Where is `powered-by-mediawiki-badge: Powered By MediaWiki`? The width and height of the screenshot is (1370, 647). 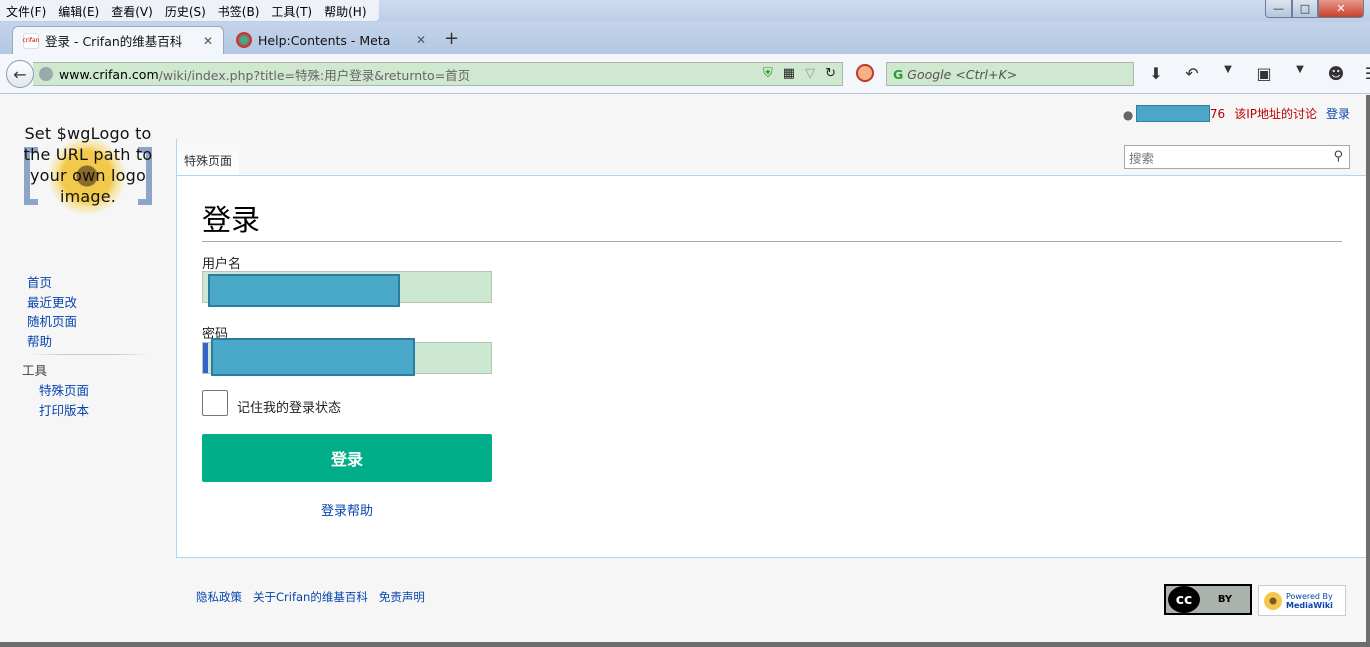 powered-by-mediawiki-badge: Powered By MediaWiki is located at coordinates (1302, 600).